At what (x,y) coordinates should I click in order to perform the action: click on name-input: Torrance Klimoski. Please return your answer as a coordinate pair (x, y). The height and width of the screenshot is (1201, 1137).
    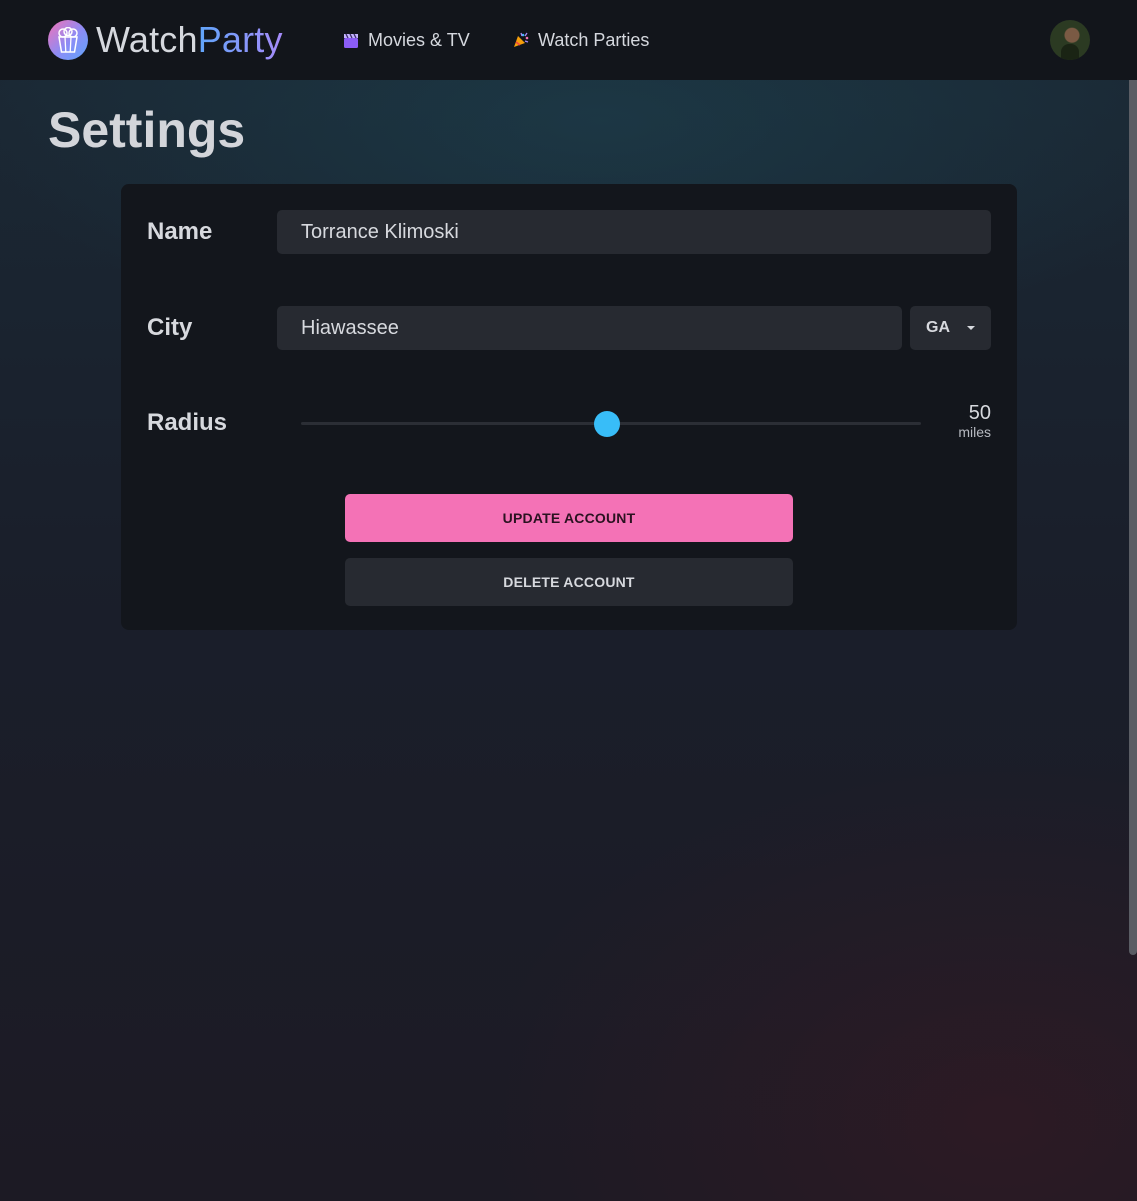
    Looking at the image, I should click on (634, 232).